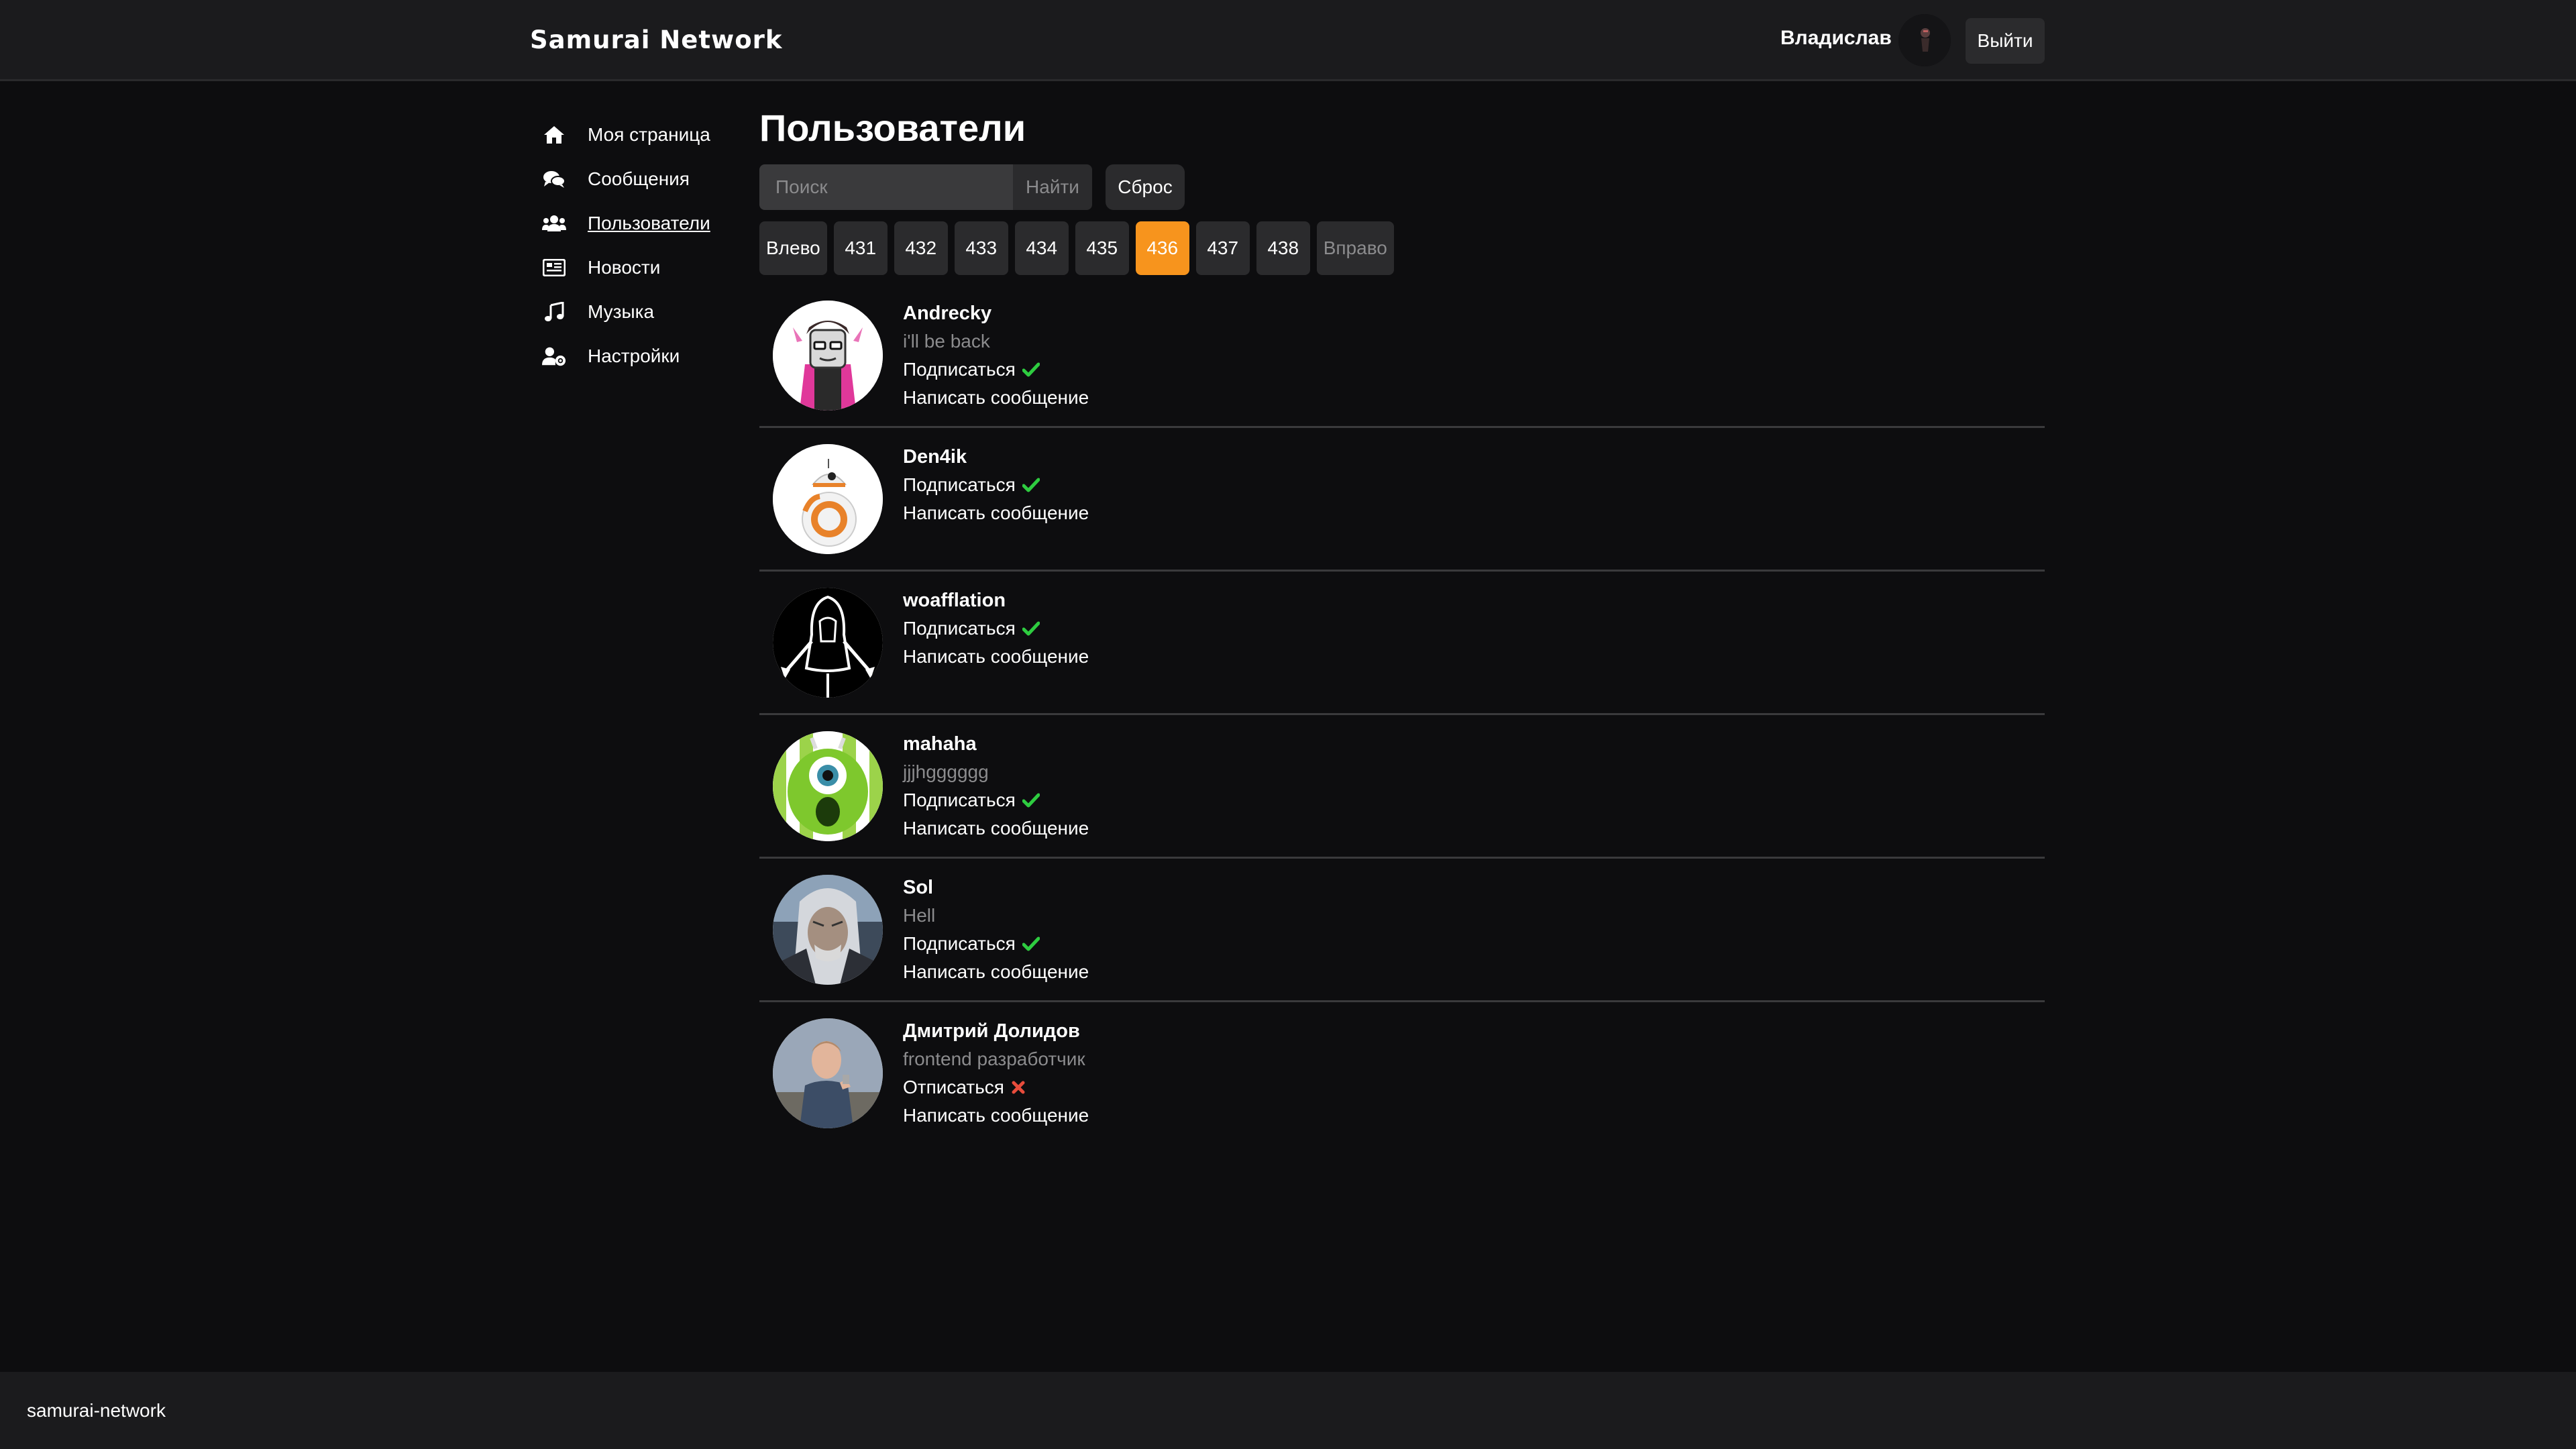 The height and width of the screenshot is (1449, 2576). I want to click on cross-icon, so click(1018, 1087).